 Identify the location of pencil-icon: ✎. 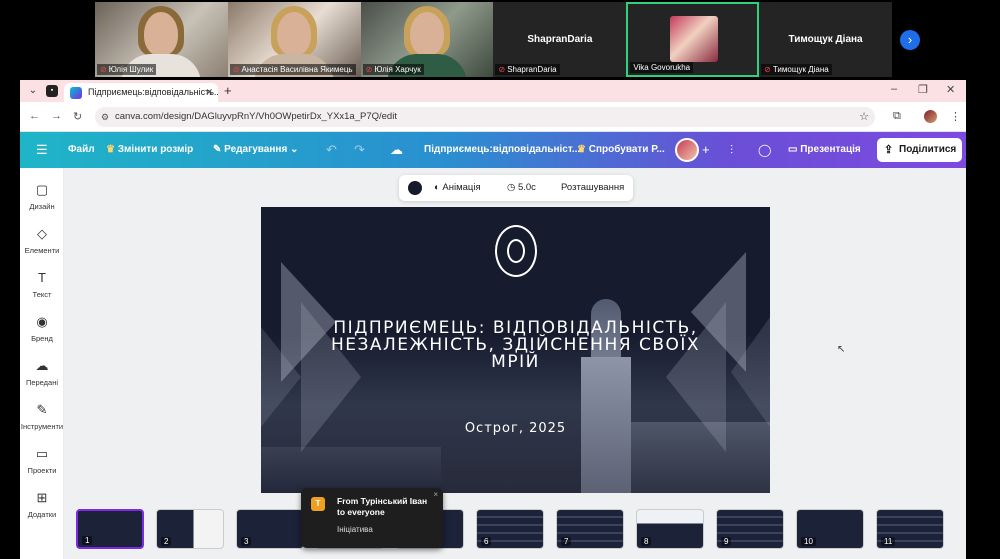
(219, 149).